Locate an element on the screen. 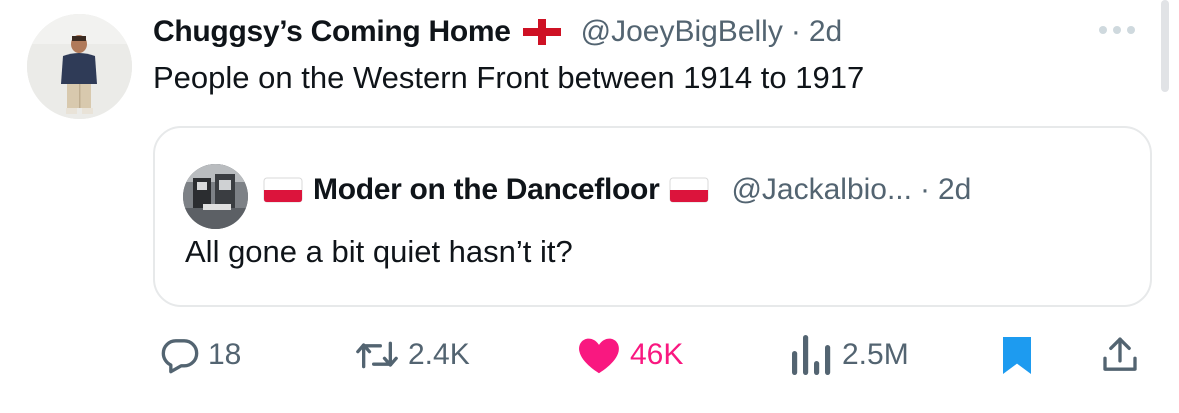 This screenshot has height=413, width=1179. author-display-name: Chuggsy’s Coming Home is located at coordinates (332, 32).